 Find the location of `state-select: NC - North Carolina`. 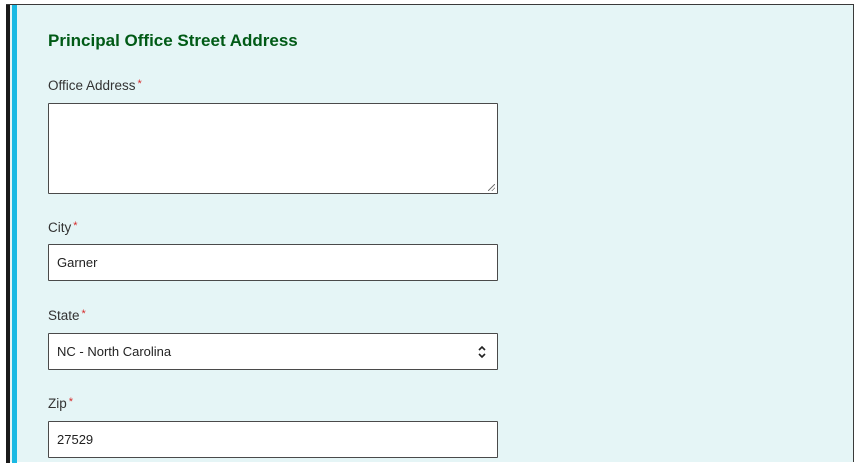

state-select: NC - North Carolina is located at coordinates (273, 351).